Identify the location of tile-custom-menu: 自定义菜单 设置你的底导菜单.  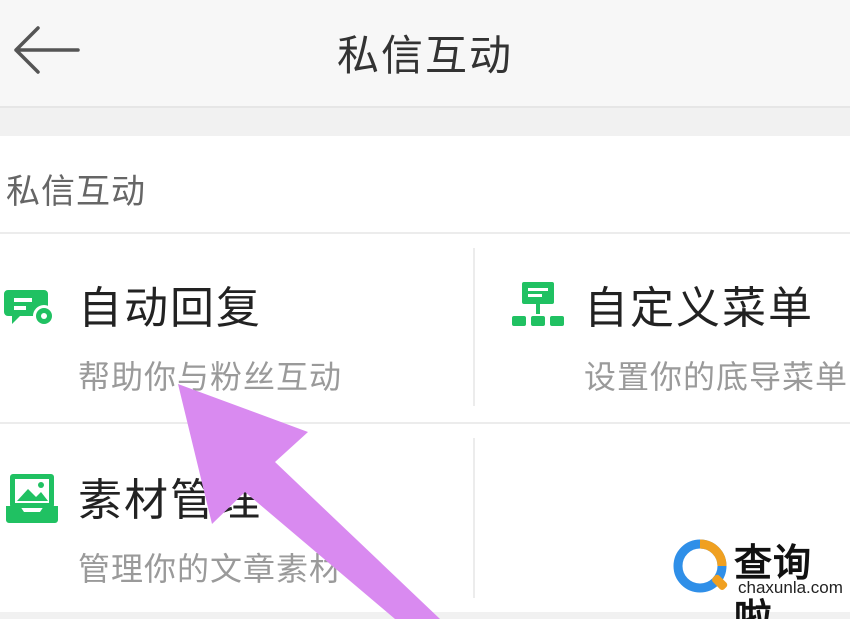
(680, 338).